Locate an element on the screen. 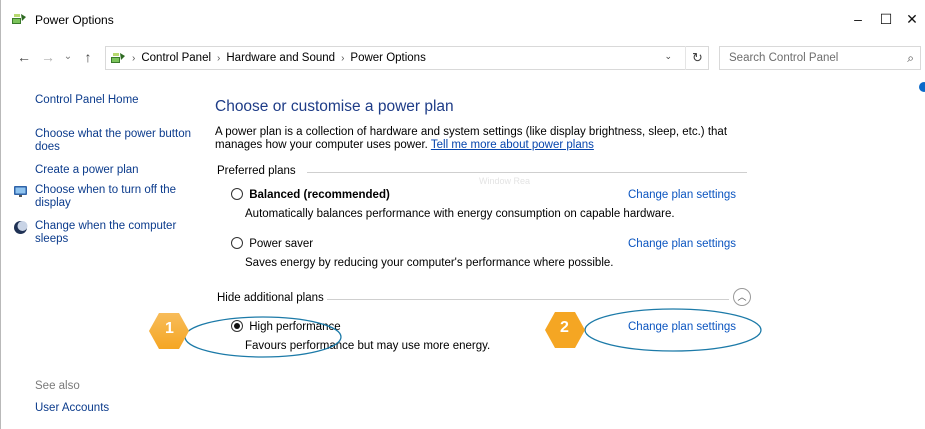  search-input: Search Control Panel ⌕ is located at coordinates (820, 58).